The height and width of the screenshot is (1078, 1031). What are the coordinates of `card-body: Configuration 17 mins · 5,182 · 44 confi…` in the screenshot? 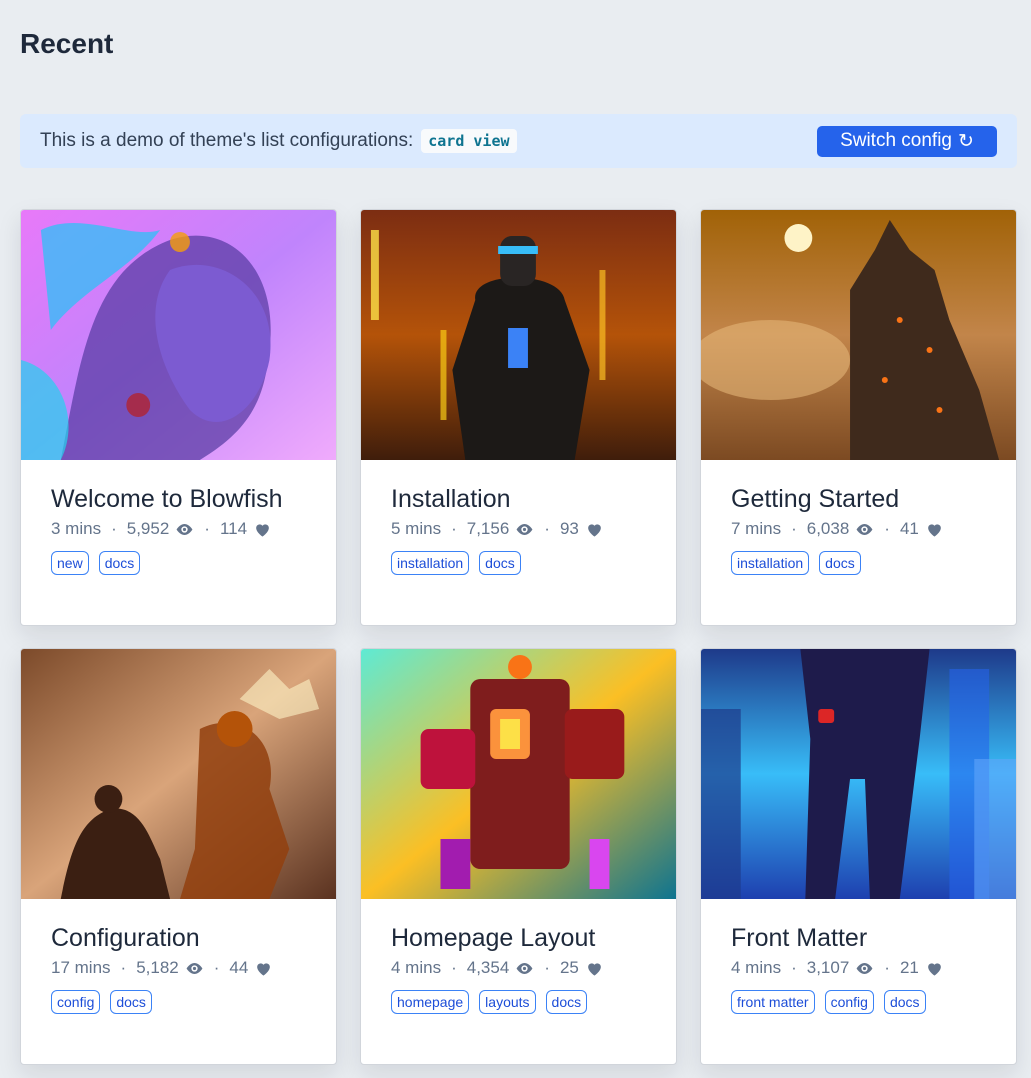 It's located at (178, 956).